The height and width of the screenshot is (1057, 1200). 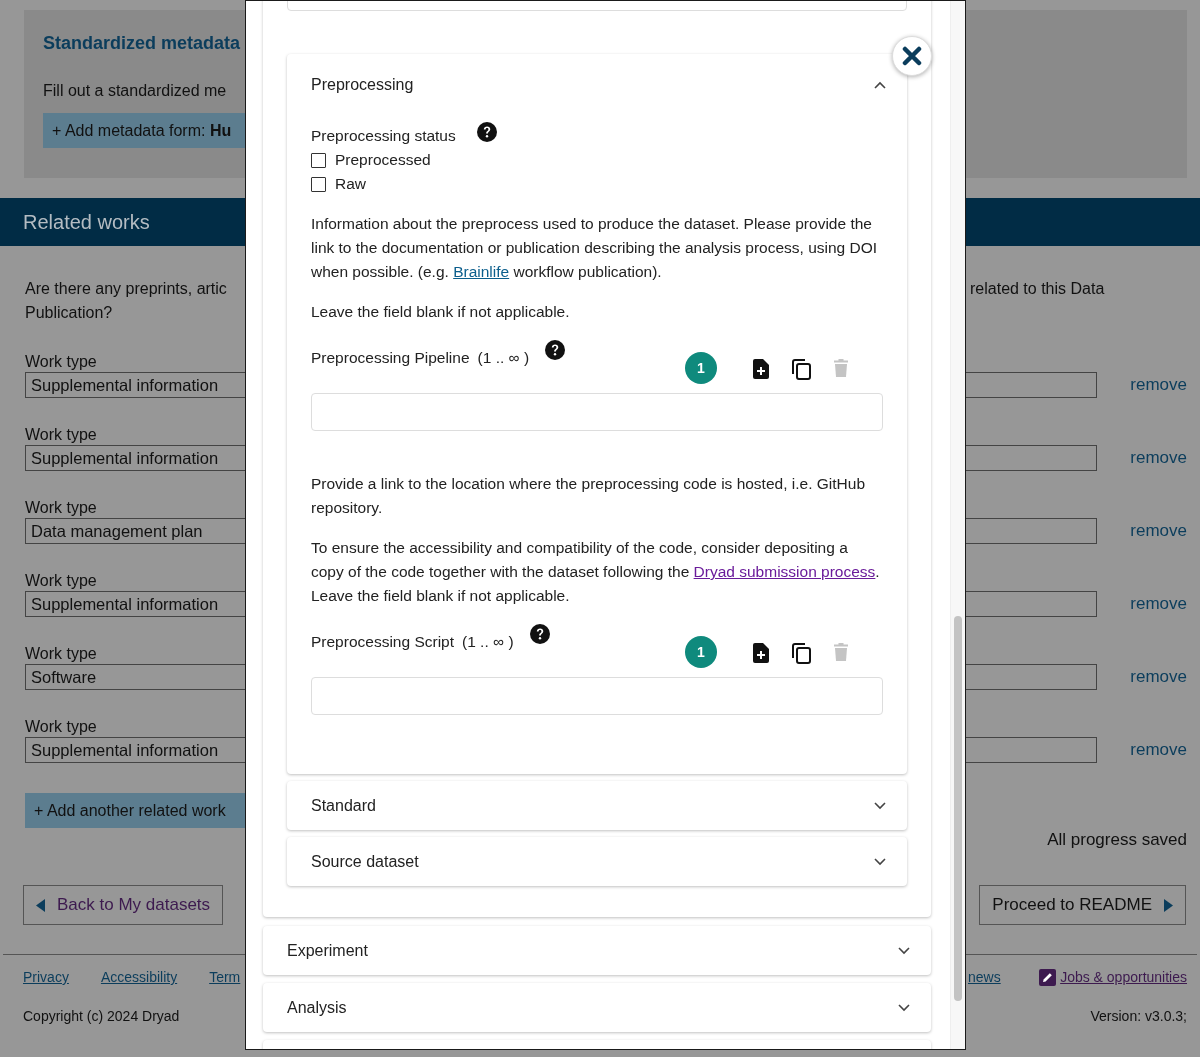 What do you see at coordinates (317, 1007) in the screenshot?
I see `panel-title: Analysis` at bounding box center [317, 1007].